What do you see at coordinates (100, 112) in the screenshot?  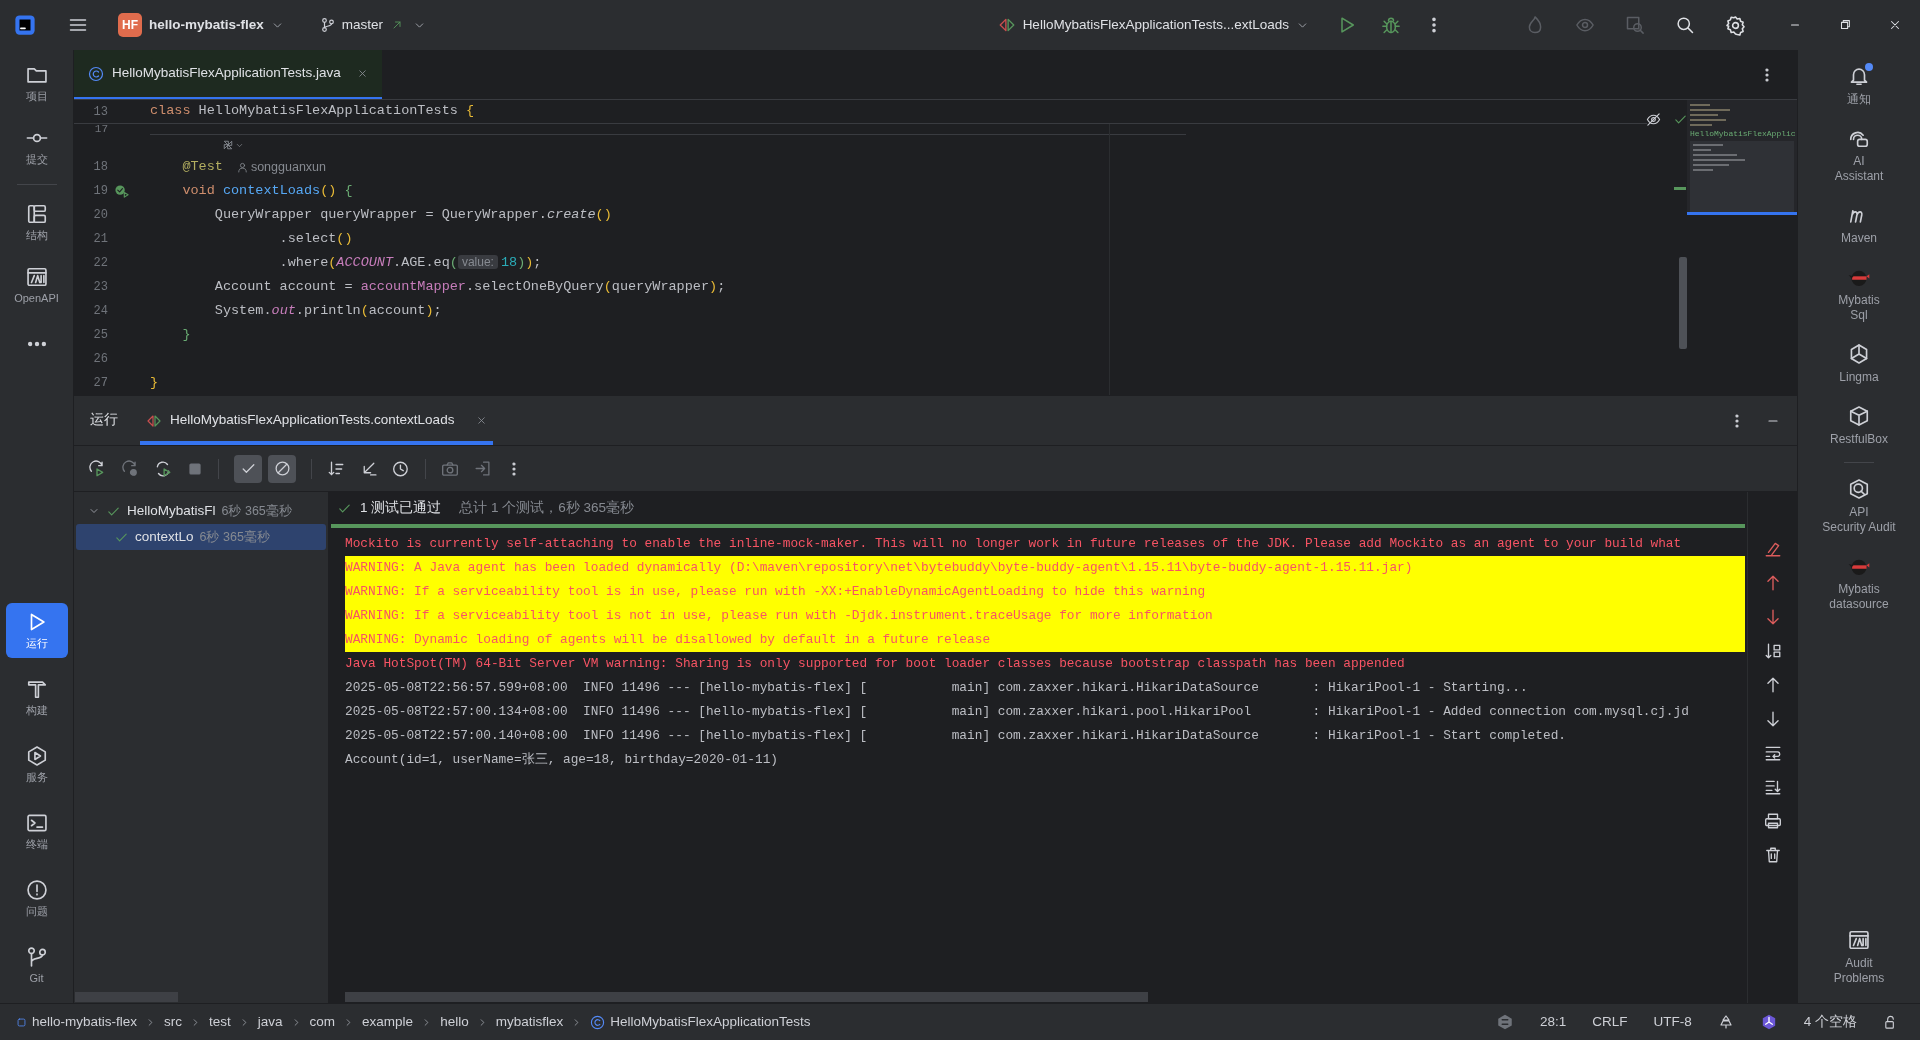 I see `line-number: 13` at bounding box center [100, 112].